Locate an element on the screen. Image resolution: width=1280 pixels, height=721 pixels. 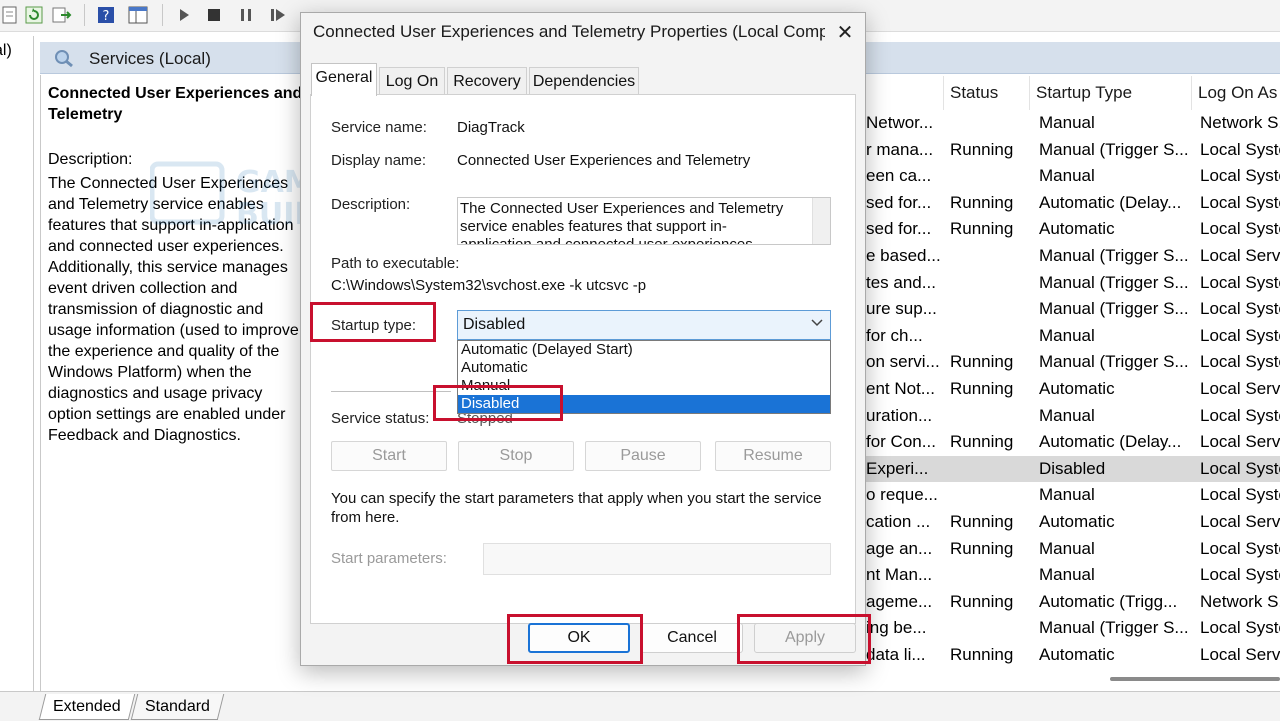
tab-standard-label: Standard is located at coordinates (177, 706).